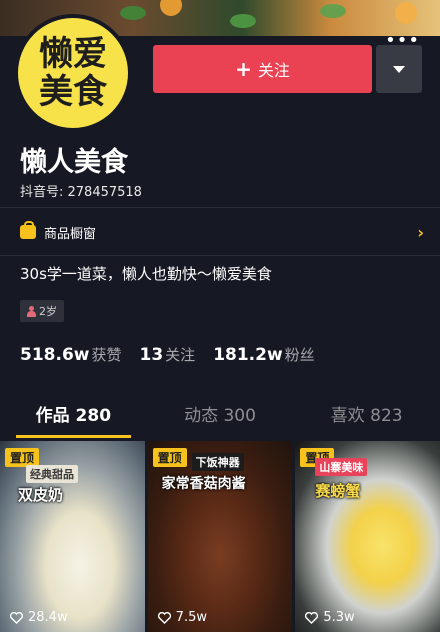  I want to click on bio-text: 30s学一道菜，懒人也勤快～懒爱美食, so click(146, 274).